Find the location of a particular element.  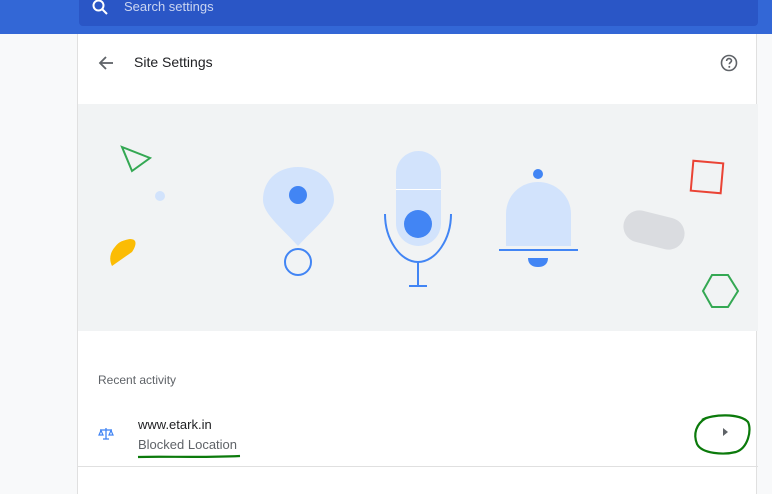

recent-activity-heading: Recent activity is located at coordinates (137, 380).